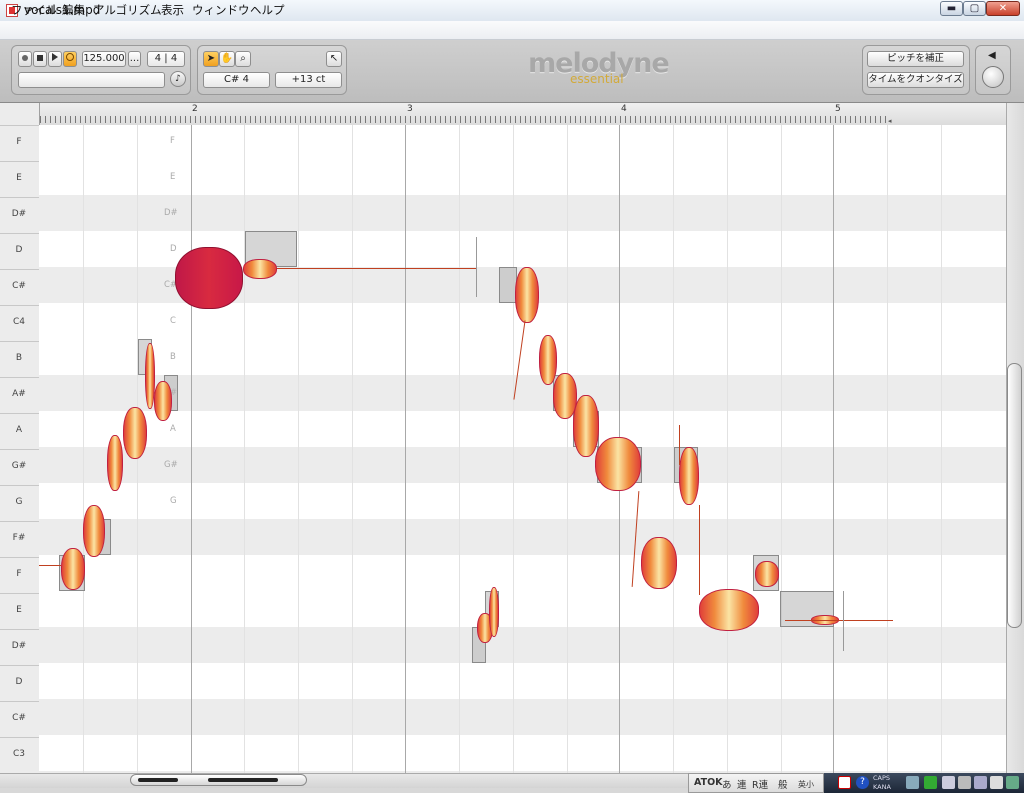  What do you see at coordinates (915, 59) in the screenshot?
I see `correct-pitch-button: ピッチを補正` at bounding box center [915, 59].